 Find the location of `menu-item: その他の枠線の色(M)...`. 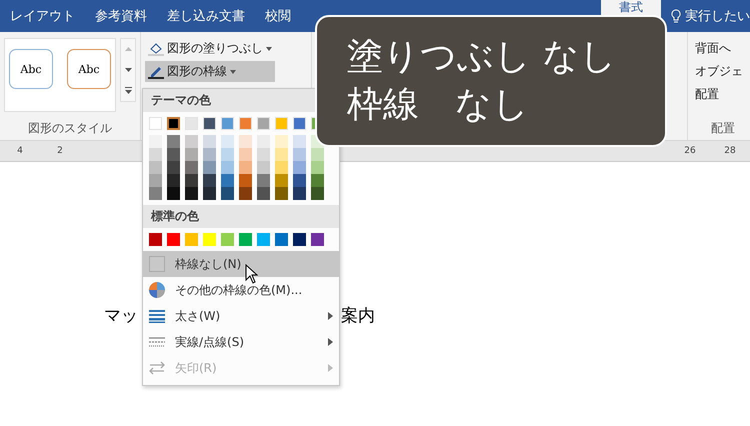

menu-item: その他の枠線の色(M)... is located at coordinates (241, 290).